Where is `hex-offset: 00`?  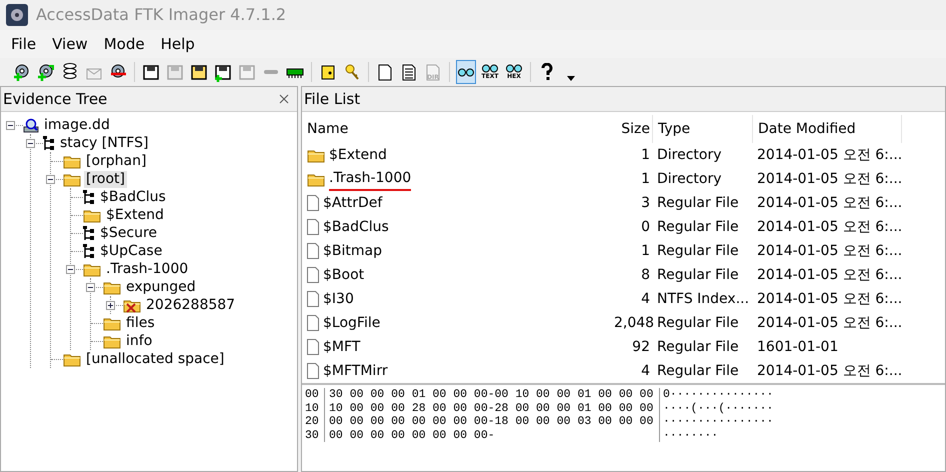
hex-offset: 00 is located at coordinates (315, 395).